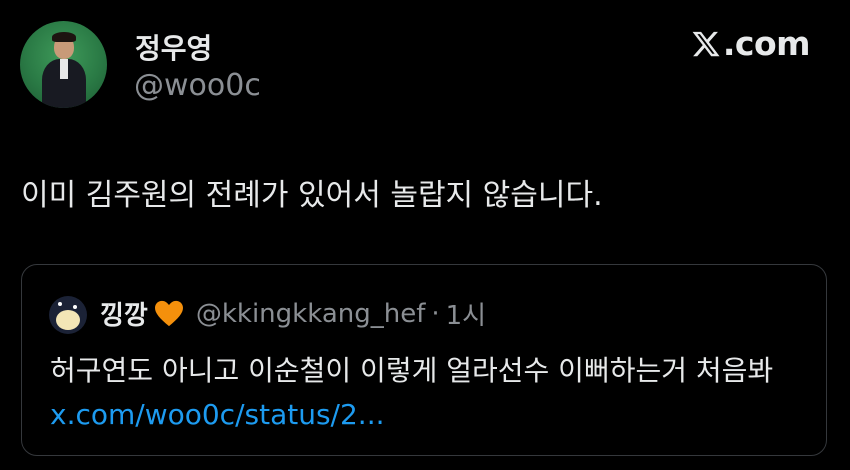 The height and width of the screenshot is (470, 850). Describe the element at coordinates (168, 313) in the screenshot. I see `orange-heart-icon` at that location.